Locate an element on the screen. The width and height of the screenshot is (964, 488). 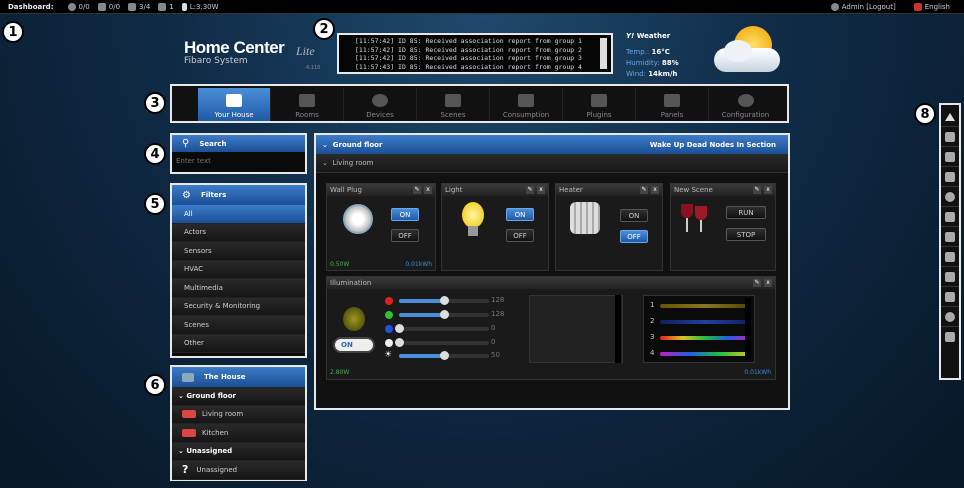
nav-configuration: Configuration is located at coordinates (745, 104).